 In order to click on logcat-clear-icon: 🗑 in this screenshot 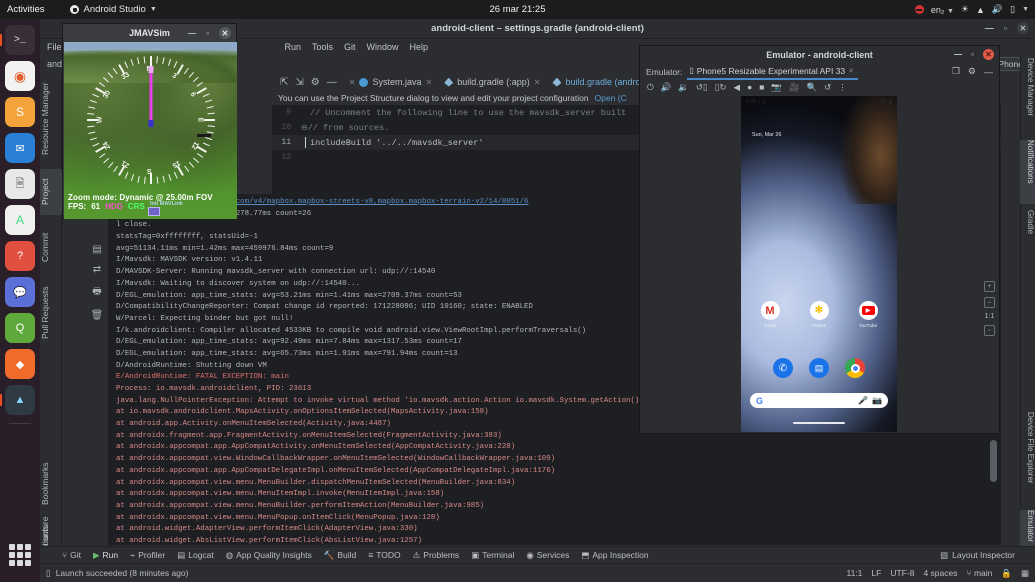, I will do `click(97, 315)`.